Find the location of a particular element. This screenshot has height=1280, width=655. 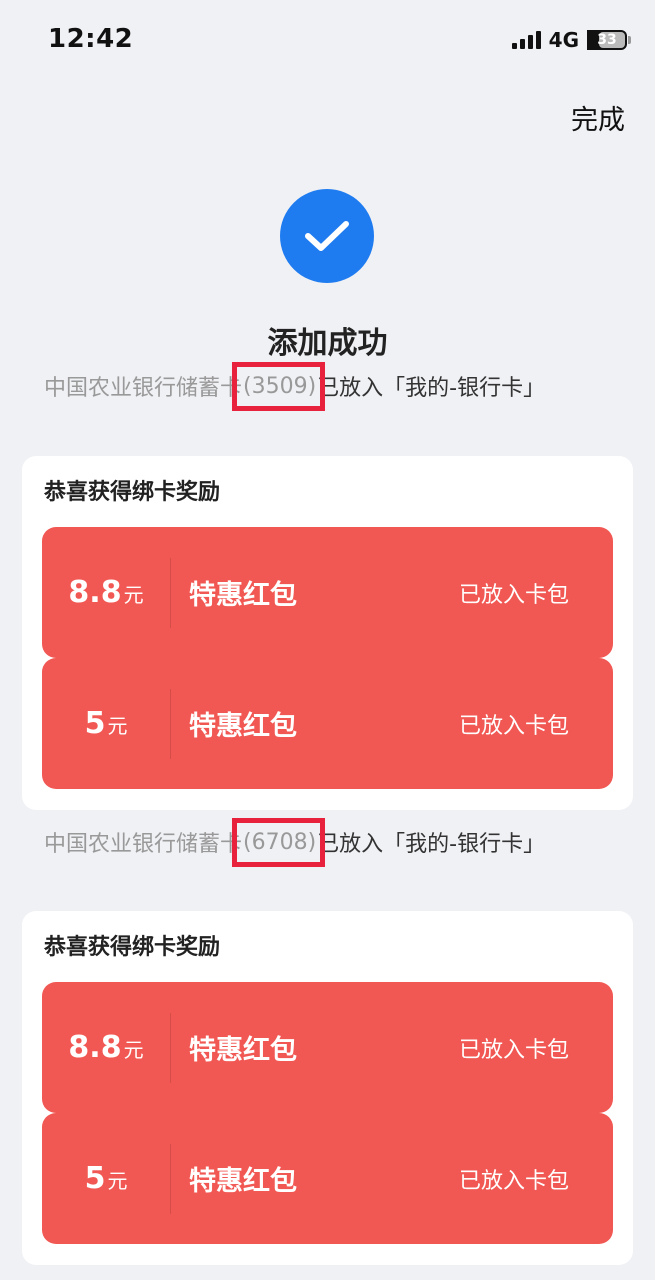

card-number: (6708) is located at coordinates (279, 842).